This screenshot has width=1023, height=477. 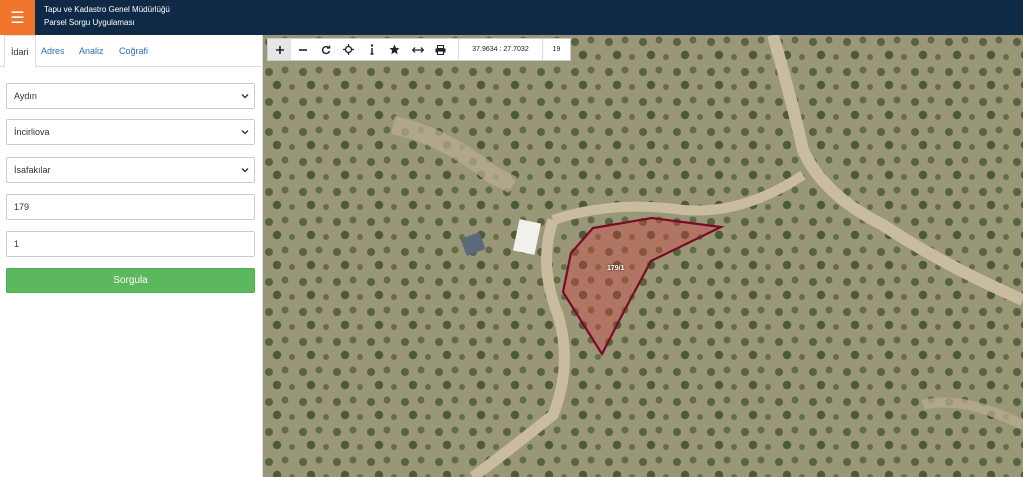 What do you see at coordinates (17, 244) in the screenshot?
I see `parsel-input-value: 1` at bounding box center [17, 244].